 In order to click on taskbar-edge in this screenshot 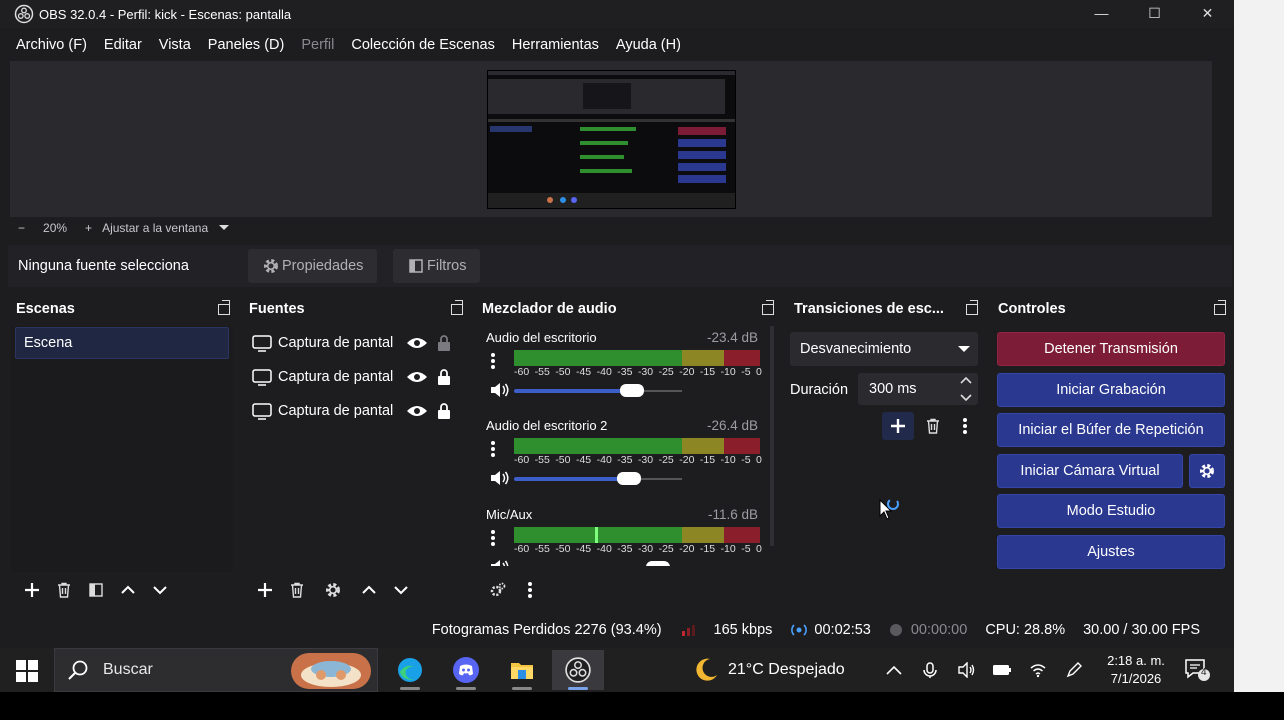, I will do `click(410, 670)`.